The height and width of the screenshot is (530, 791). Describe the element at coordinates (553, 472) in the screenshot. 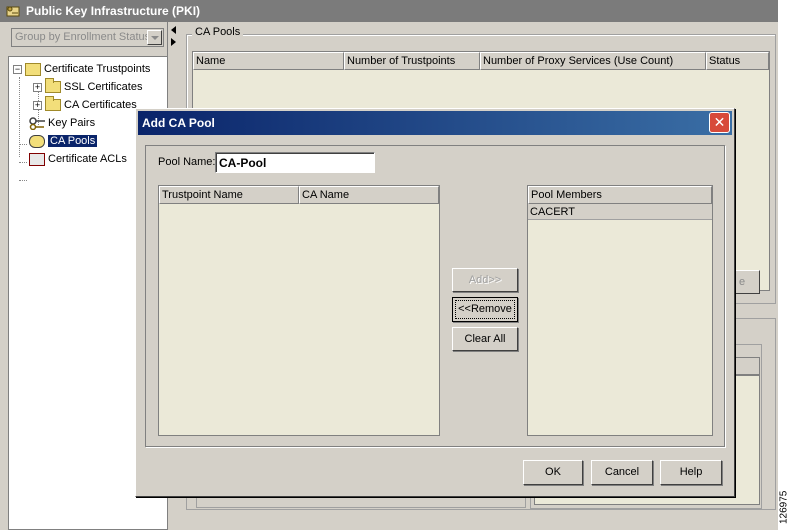

I see `ok-button: OK` at that location.